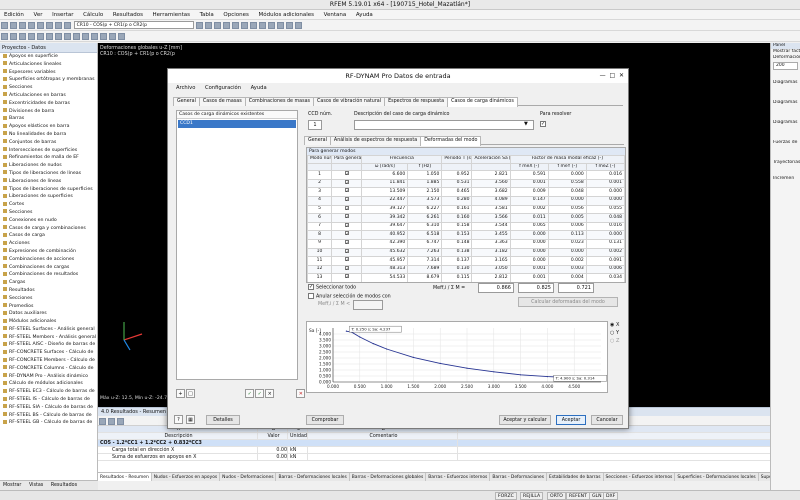 Image resolution: width=800 pixels, height=500 pixels. Describe the element at coordinates (38, 15) in the screenshot. I see `menu-ver: Ver` at that location.